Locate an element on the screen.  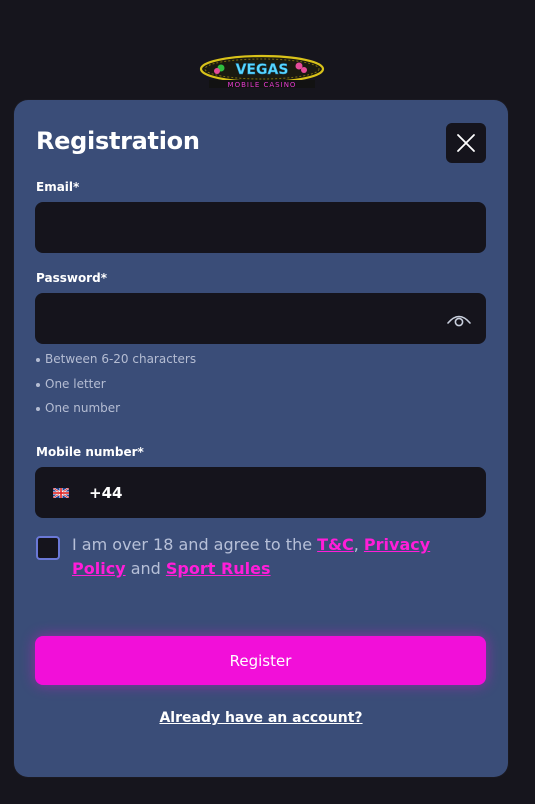
modal-title: Registration is located at coordinates (118, 141).